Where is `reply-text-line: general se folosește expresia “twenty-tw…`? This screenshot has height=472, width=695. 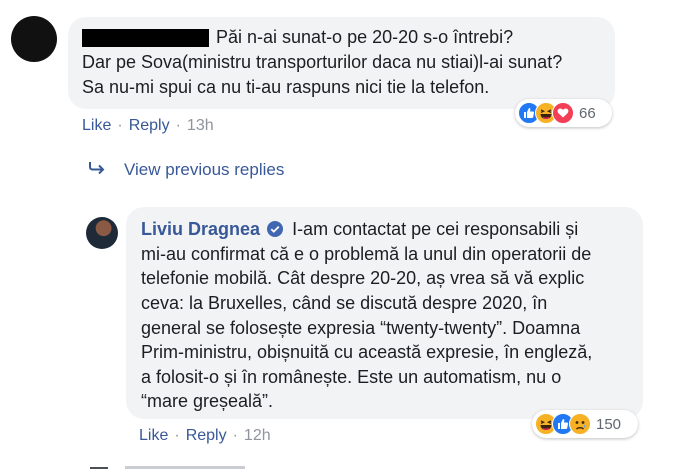 reply-text-line: general se folosește expresia “twenty-tw… is located at coordinates (361, 328).